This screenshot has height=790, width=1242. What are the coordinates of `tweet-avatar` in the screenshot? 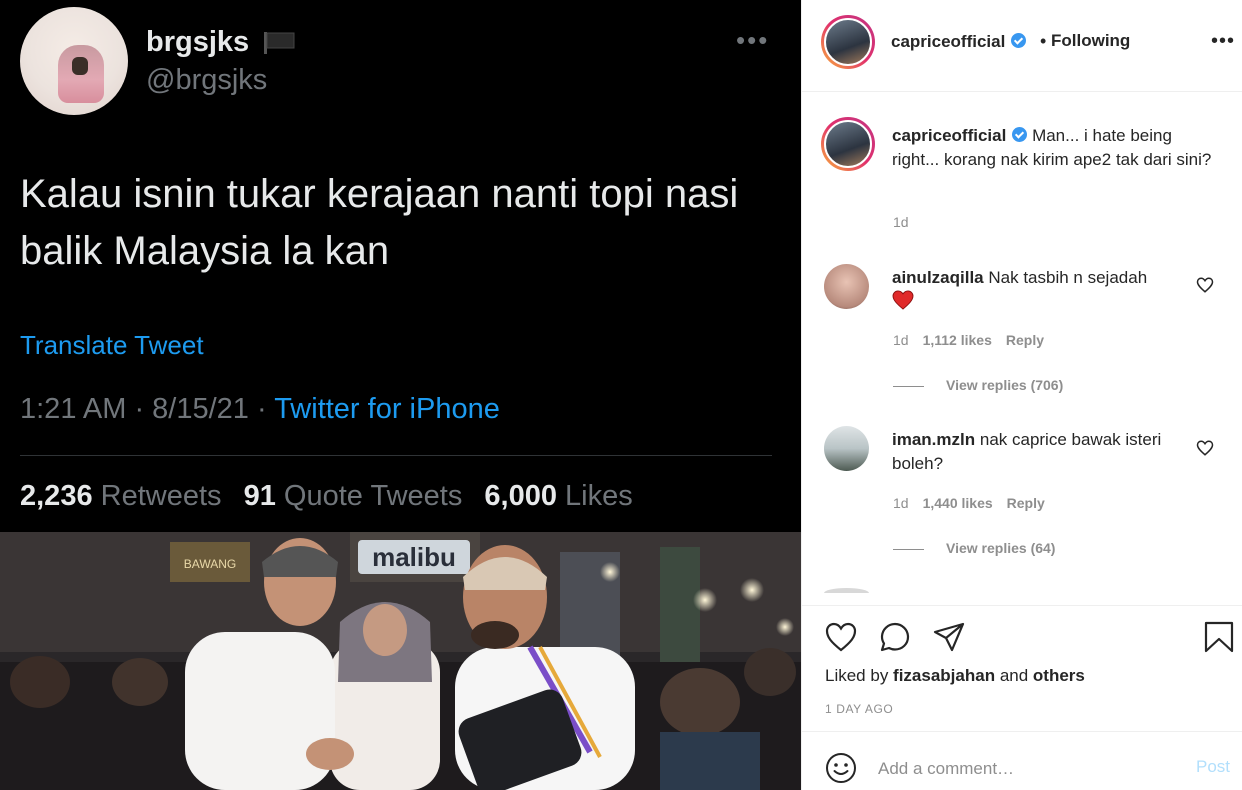 It's located at (74, 61).